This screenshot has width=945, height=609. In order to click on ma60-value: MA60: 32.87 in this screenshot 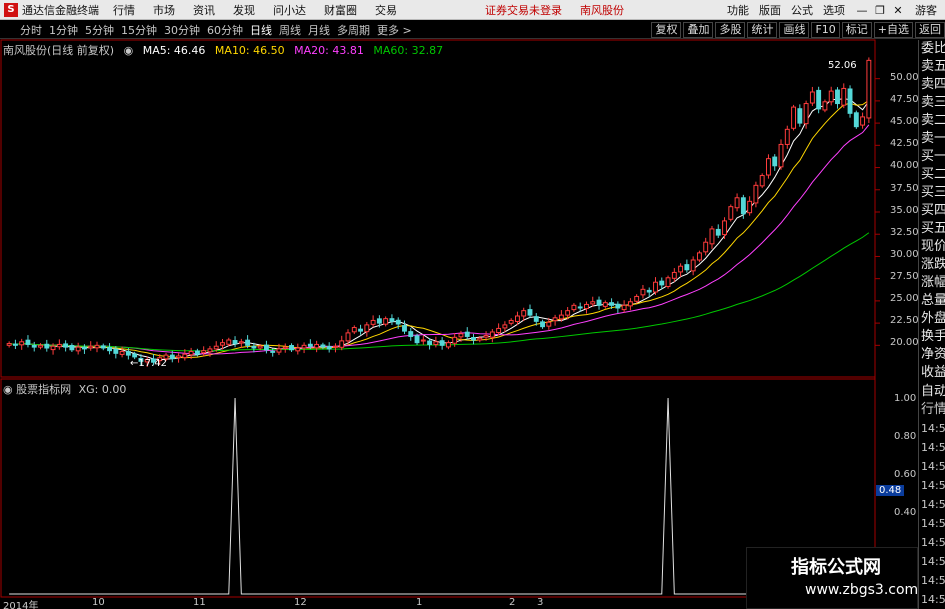, I will do `click(408, 50)`.